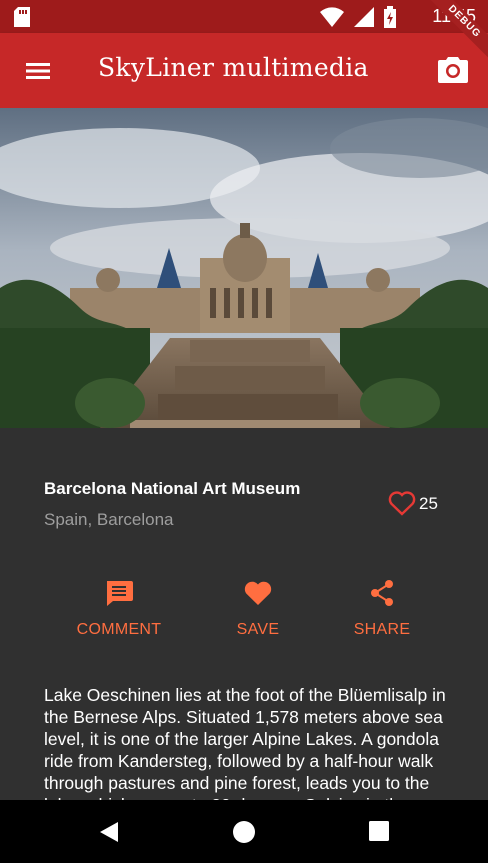 The height and width of the screenshot is (863, 488). Describe the element at coordinates (332, 17) in the screenshot. I see `wifi-icon` at that location.